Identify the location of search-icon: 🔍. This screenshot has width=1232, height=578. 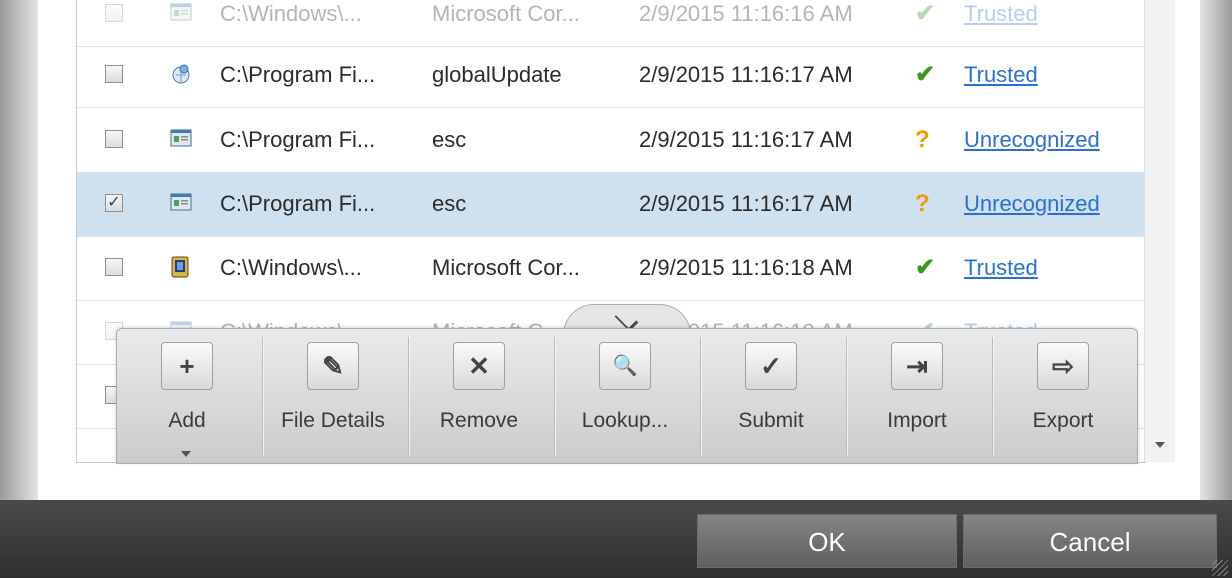
(625, 366).